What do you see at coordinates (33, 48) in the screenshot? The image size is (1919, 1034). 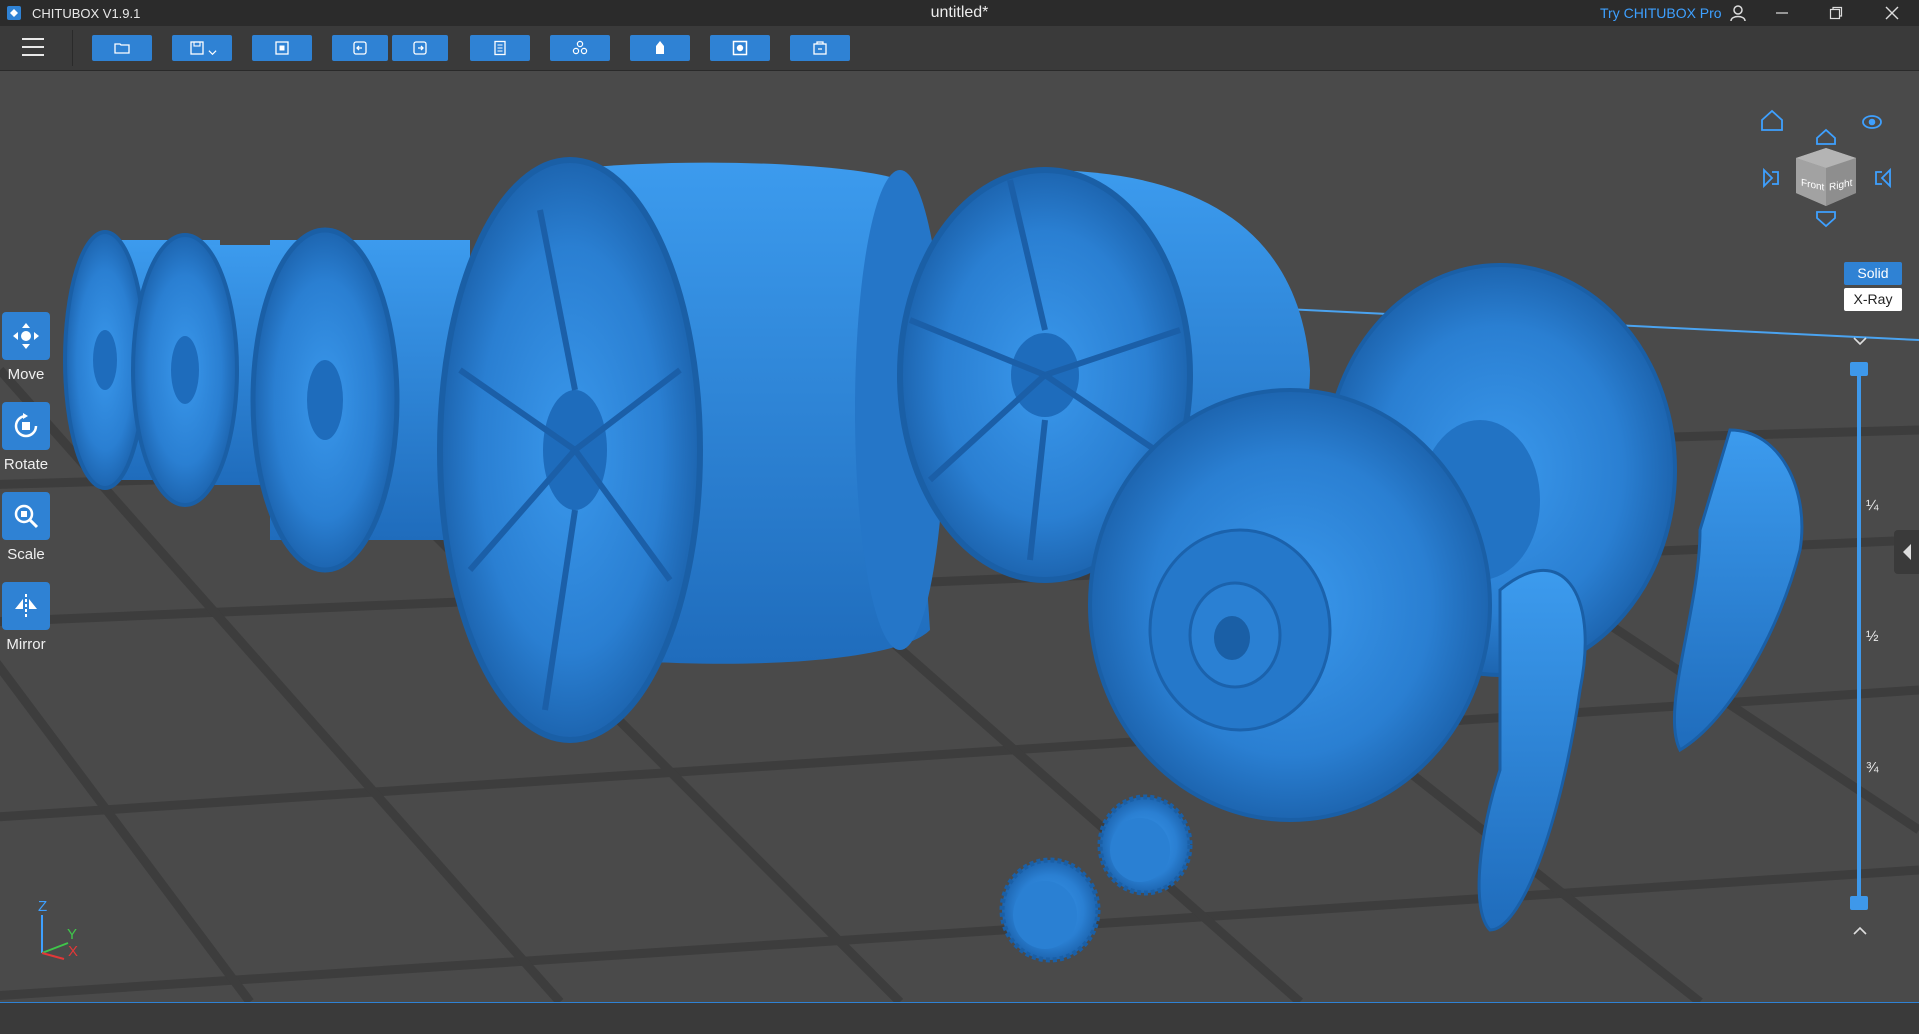 I see `hamburger-menu-button` at bounding box center [33, 48].